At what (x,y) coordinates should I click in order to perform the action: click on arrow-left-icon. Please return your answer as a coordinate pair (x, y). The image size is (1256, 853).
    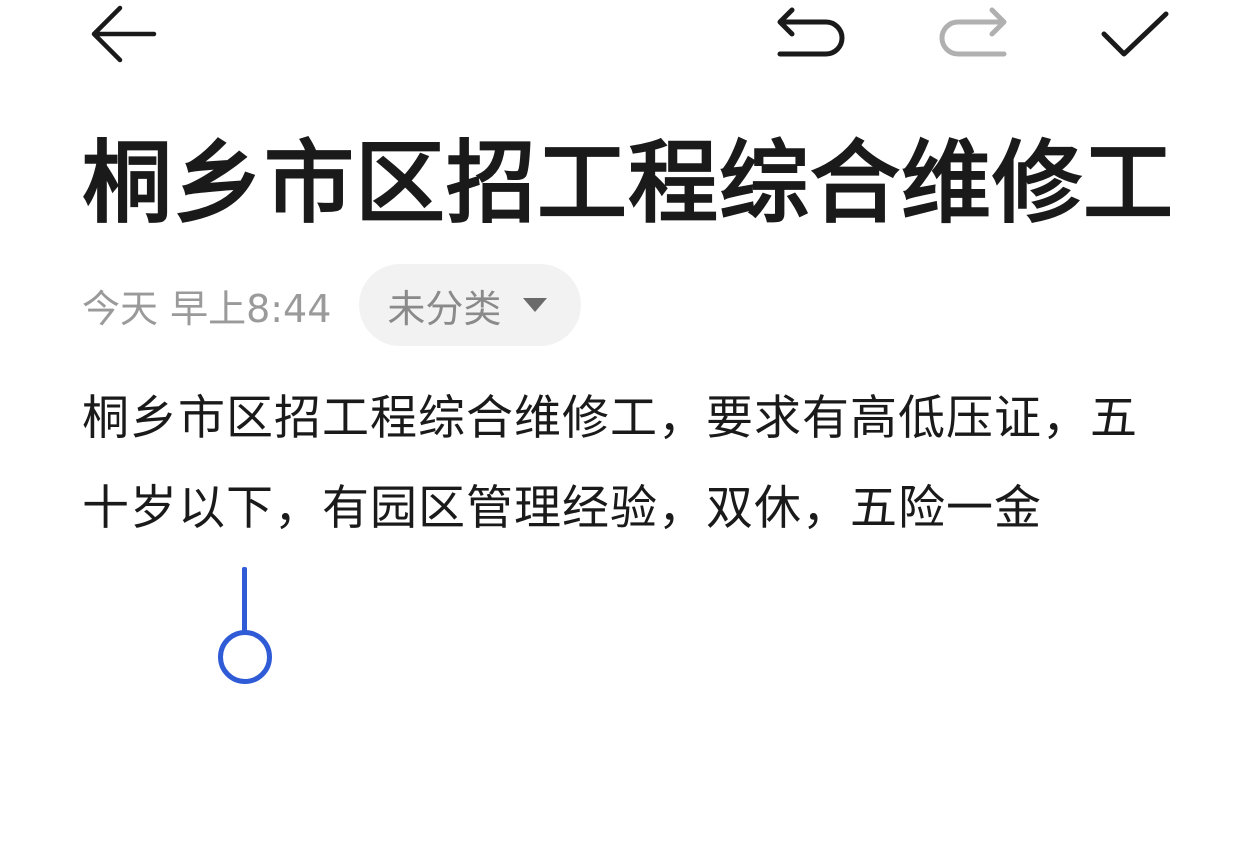
    Looking at the image, I should click on (124, 34).